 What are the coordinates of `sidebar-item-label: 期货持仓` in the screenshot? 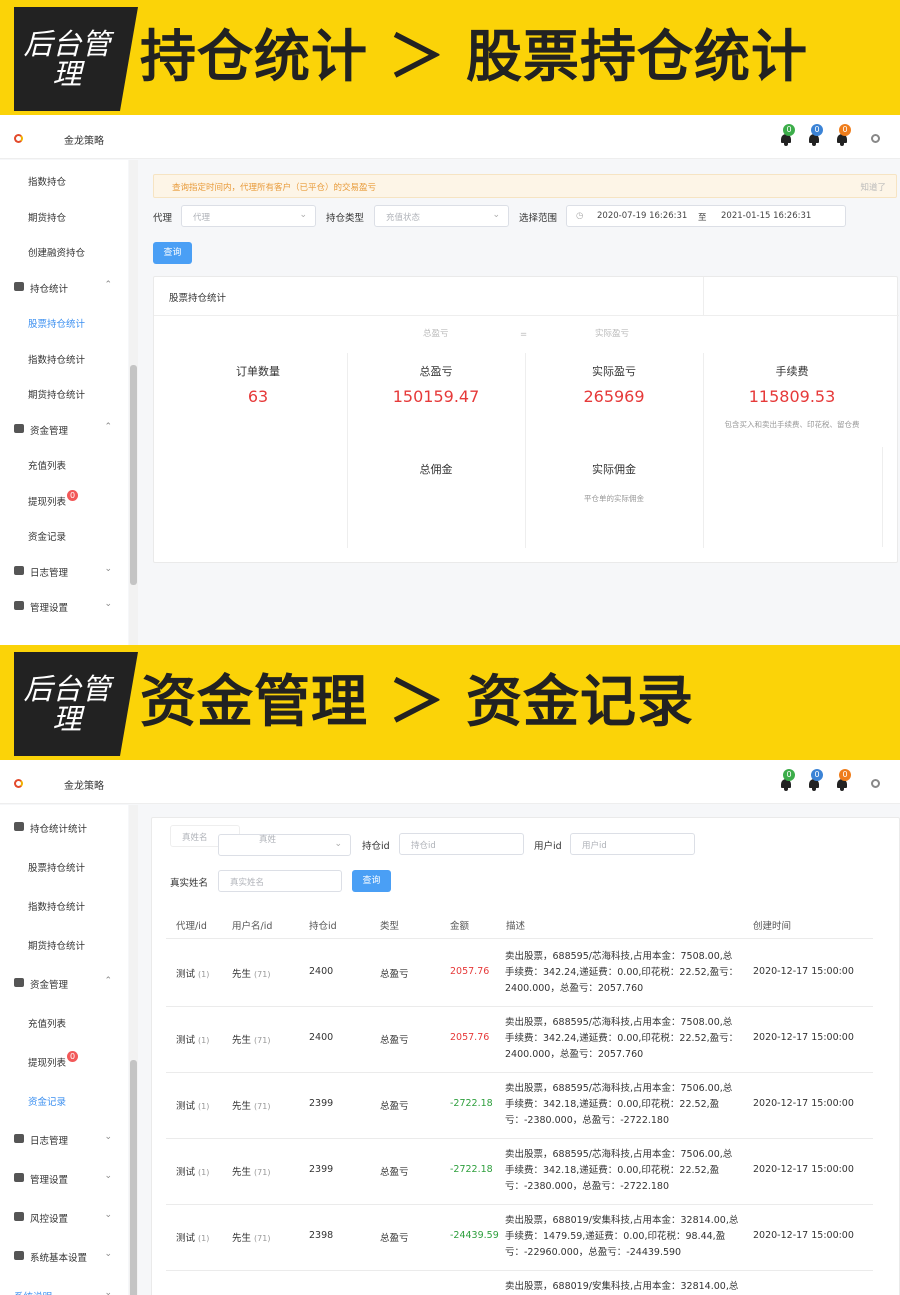 It's located at (47, 218).